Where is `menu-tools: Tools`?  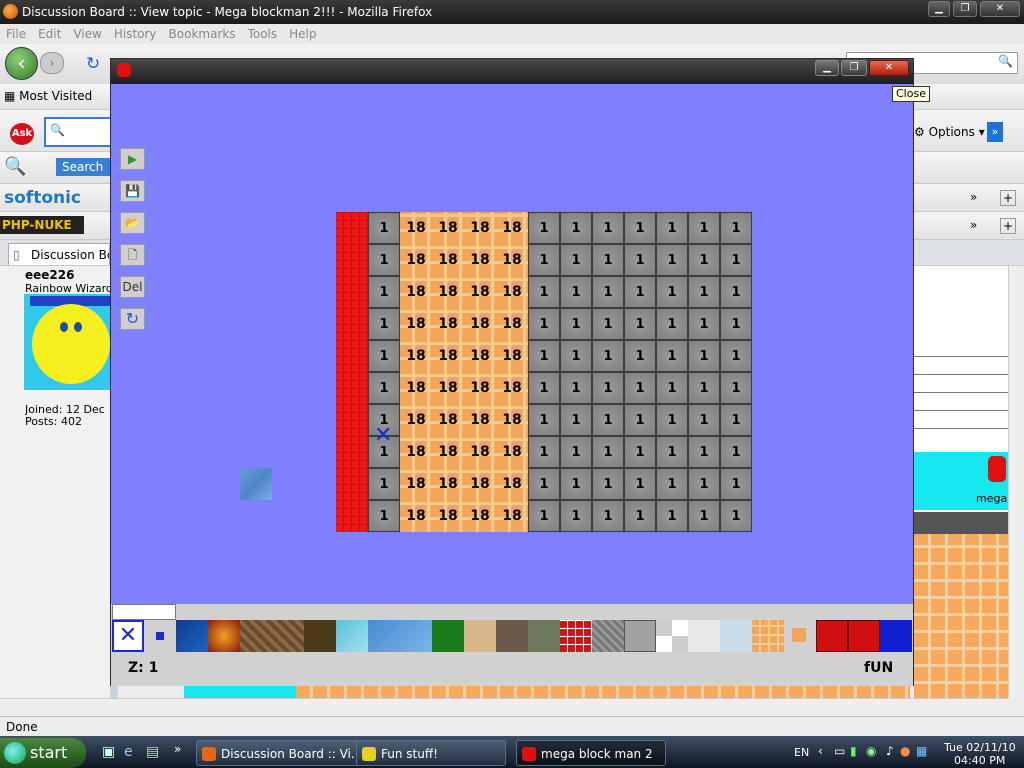 menu-tools: Tools is located at coordinates (263, 34).